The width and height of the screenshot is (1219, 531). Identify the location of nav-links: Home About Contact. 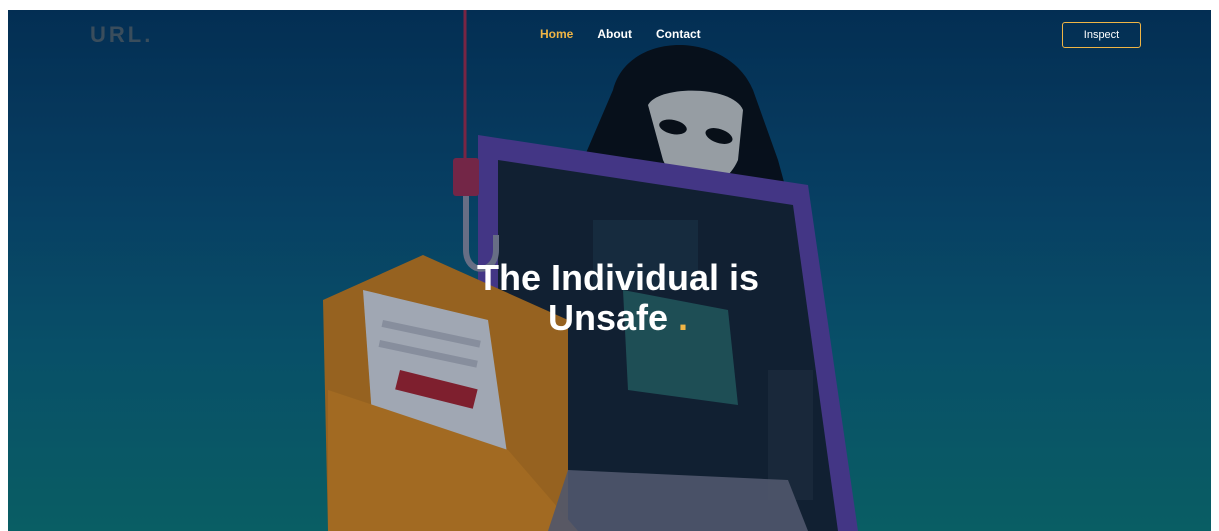
(632, 34).